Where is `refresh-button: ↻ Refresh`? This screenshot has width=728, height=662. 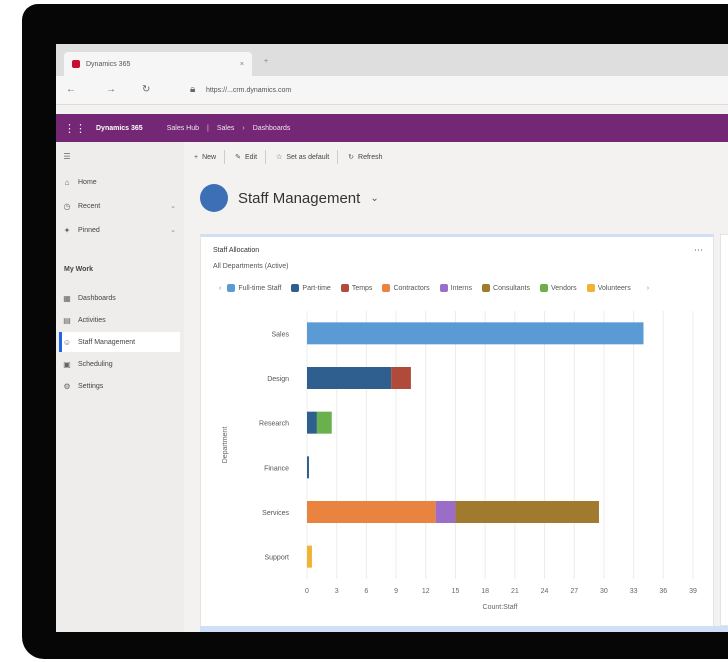 refresh-button: ↻ Refresh is located at coordinates (365, 157).